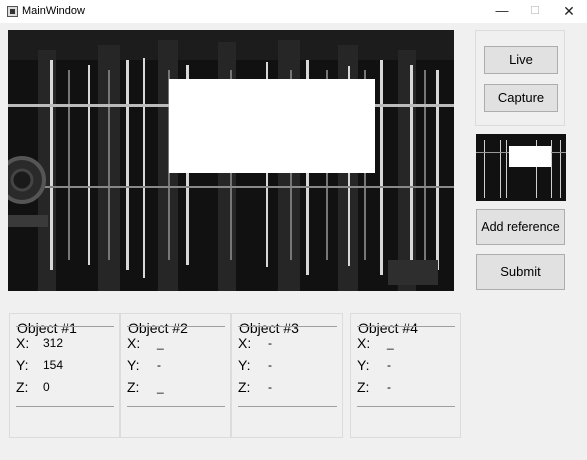  I want to click on object-1-title: Object #1, so click(47, 328).